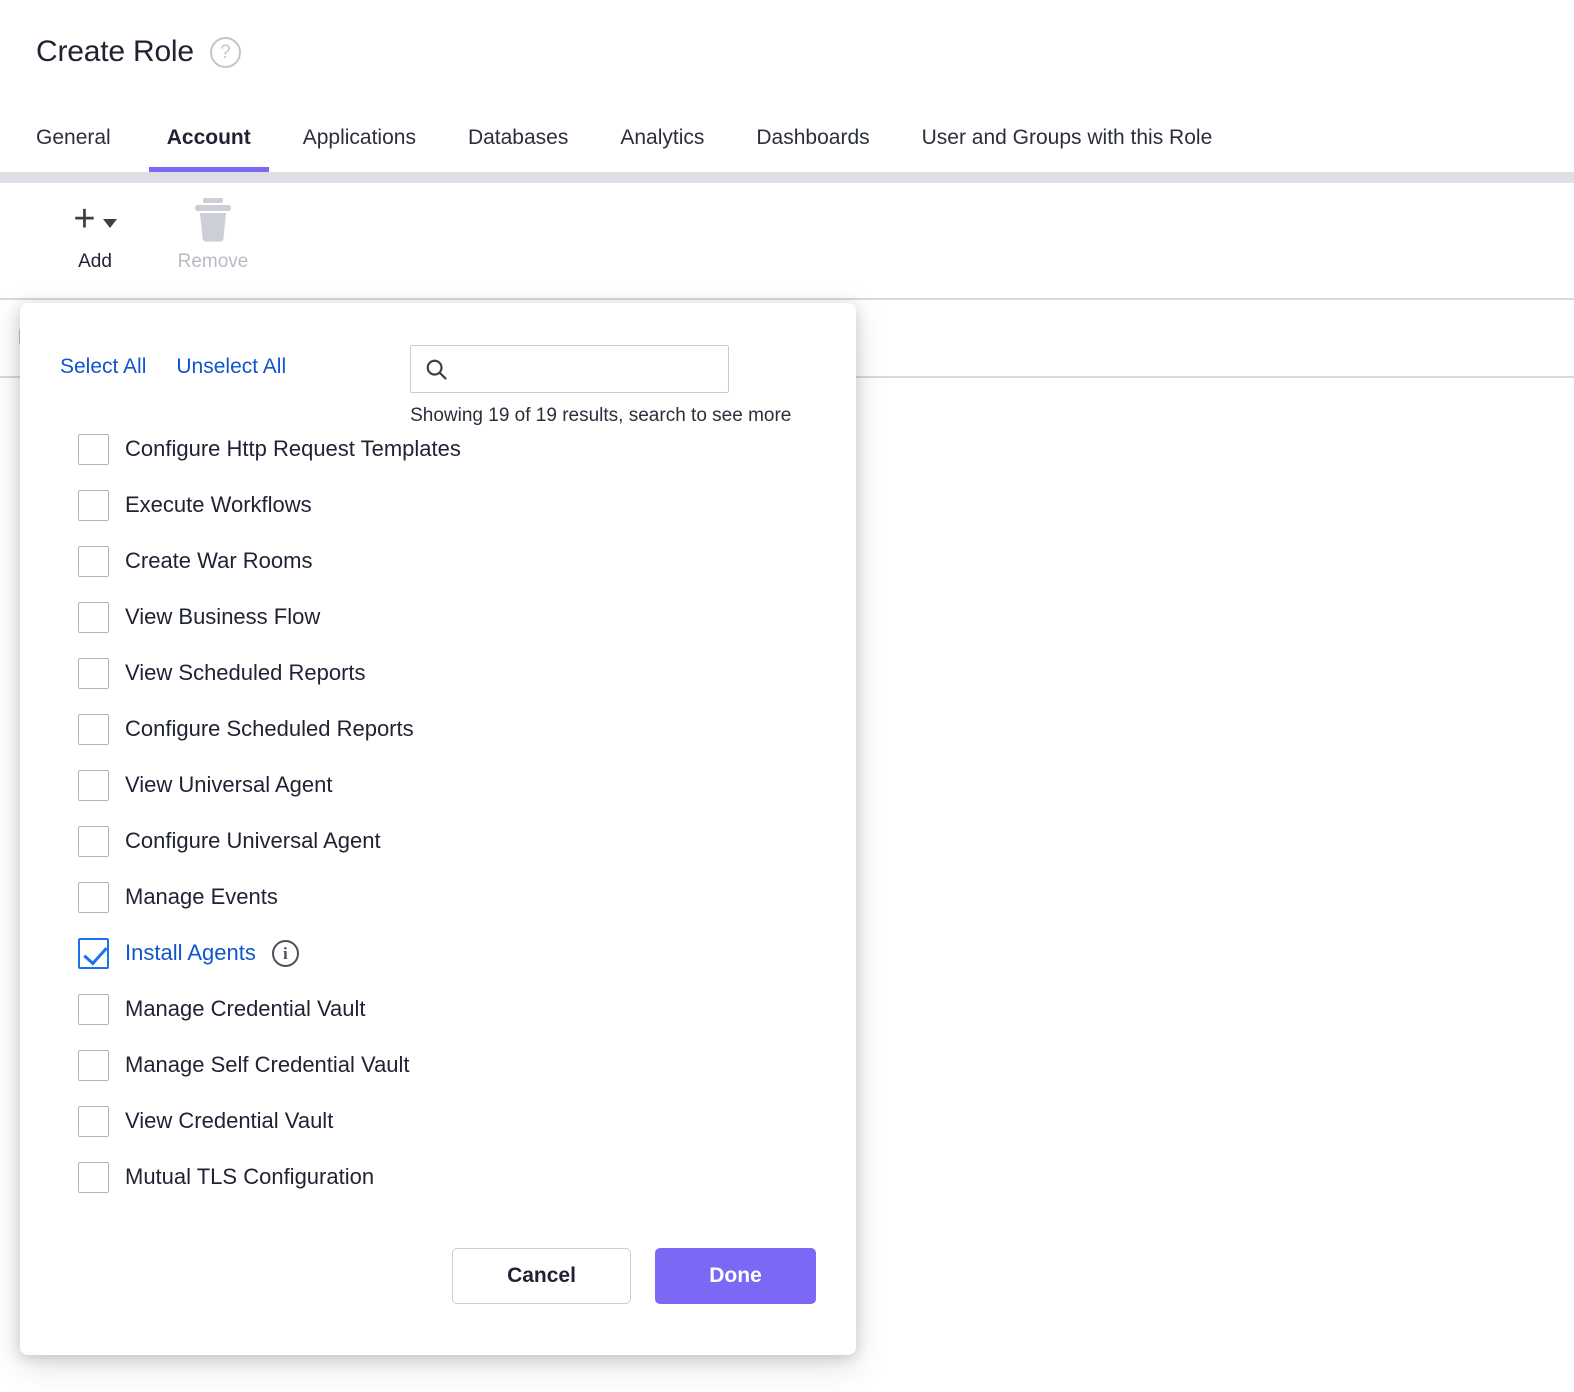  Describe the element at coordinates (229, 784) in the screenshot. I see `permission-label: View Universal Agent` at that location.